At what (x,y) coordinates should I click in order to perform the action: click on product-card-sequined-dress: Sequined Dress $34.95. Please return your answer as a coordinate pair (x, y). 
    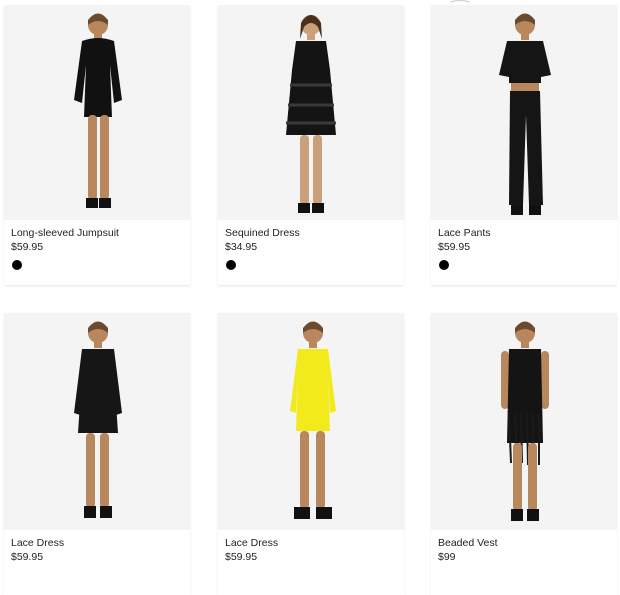
    Looking at the image, I should click on (311, 145).